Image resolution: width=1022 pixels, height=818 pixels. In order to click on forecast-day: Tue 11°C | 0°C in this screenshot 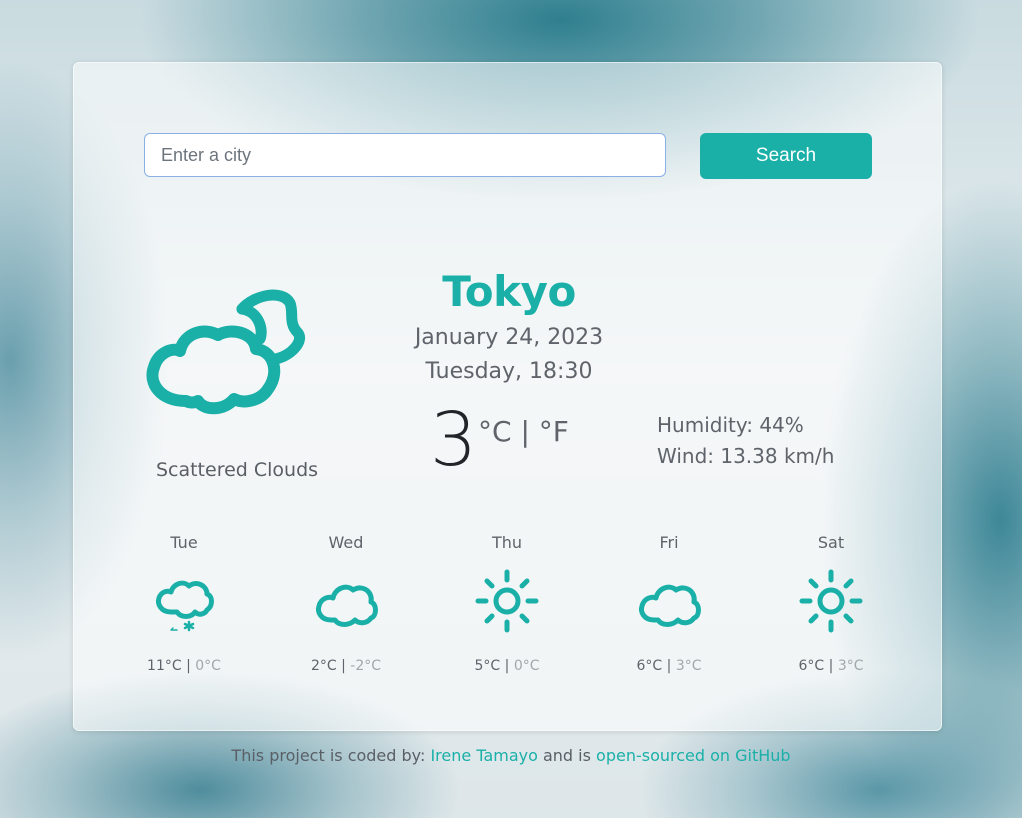, I will do `click(184, 603)`.